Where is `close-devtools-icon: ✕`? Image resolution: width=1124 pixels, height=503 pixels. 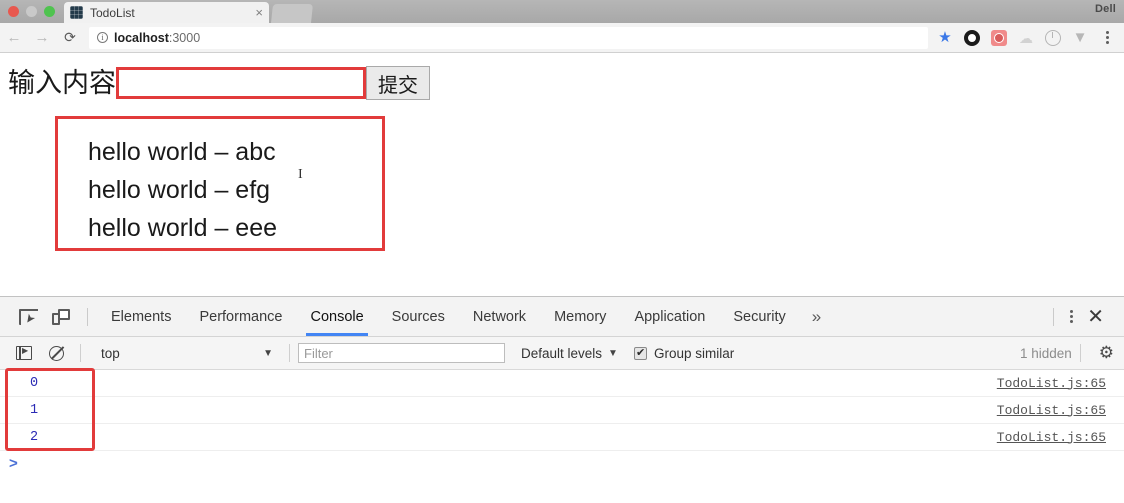
close-devtools-icon: ✕ is located at coordinates (1095, 316).